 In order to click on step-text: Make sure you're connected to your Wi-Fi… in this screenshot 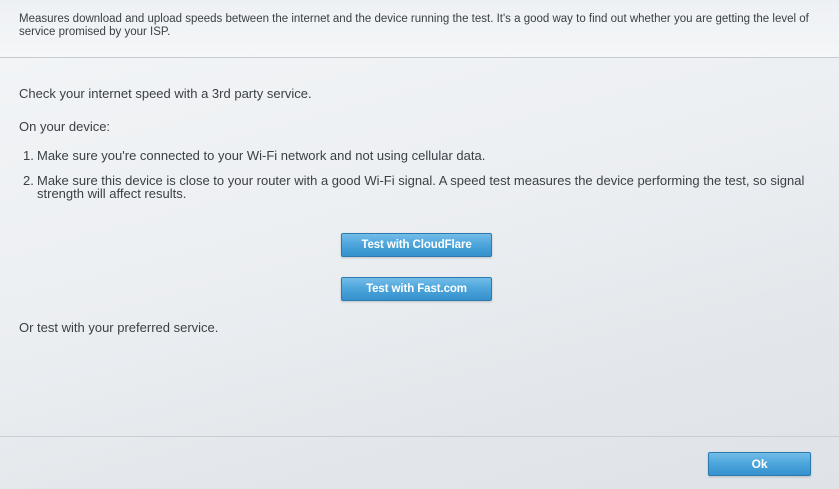, I will do `click(261, 155)`.